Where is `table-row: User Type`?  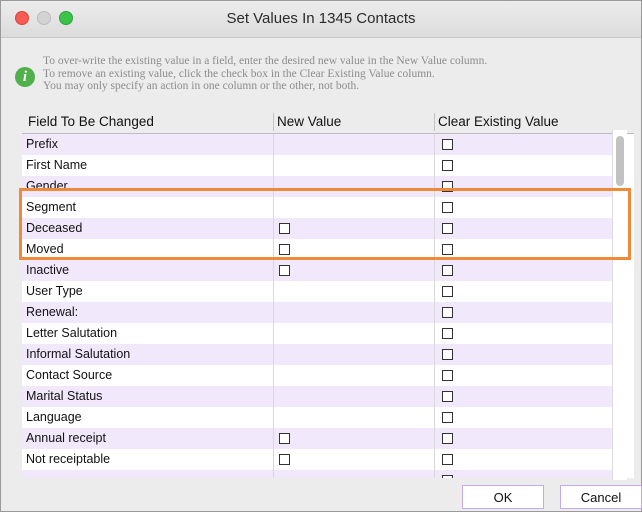
table-row: User Type is located at coordinates (323, 291).